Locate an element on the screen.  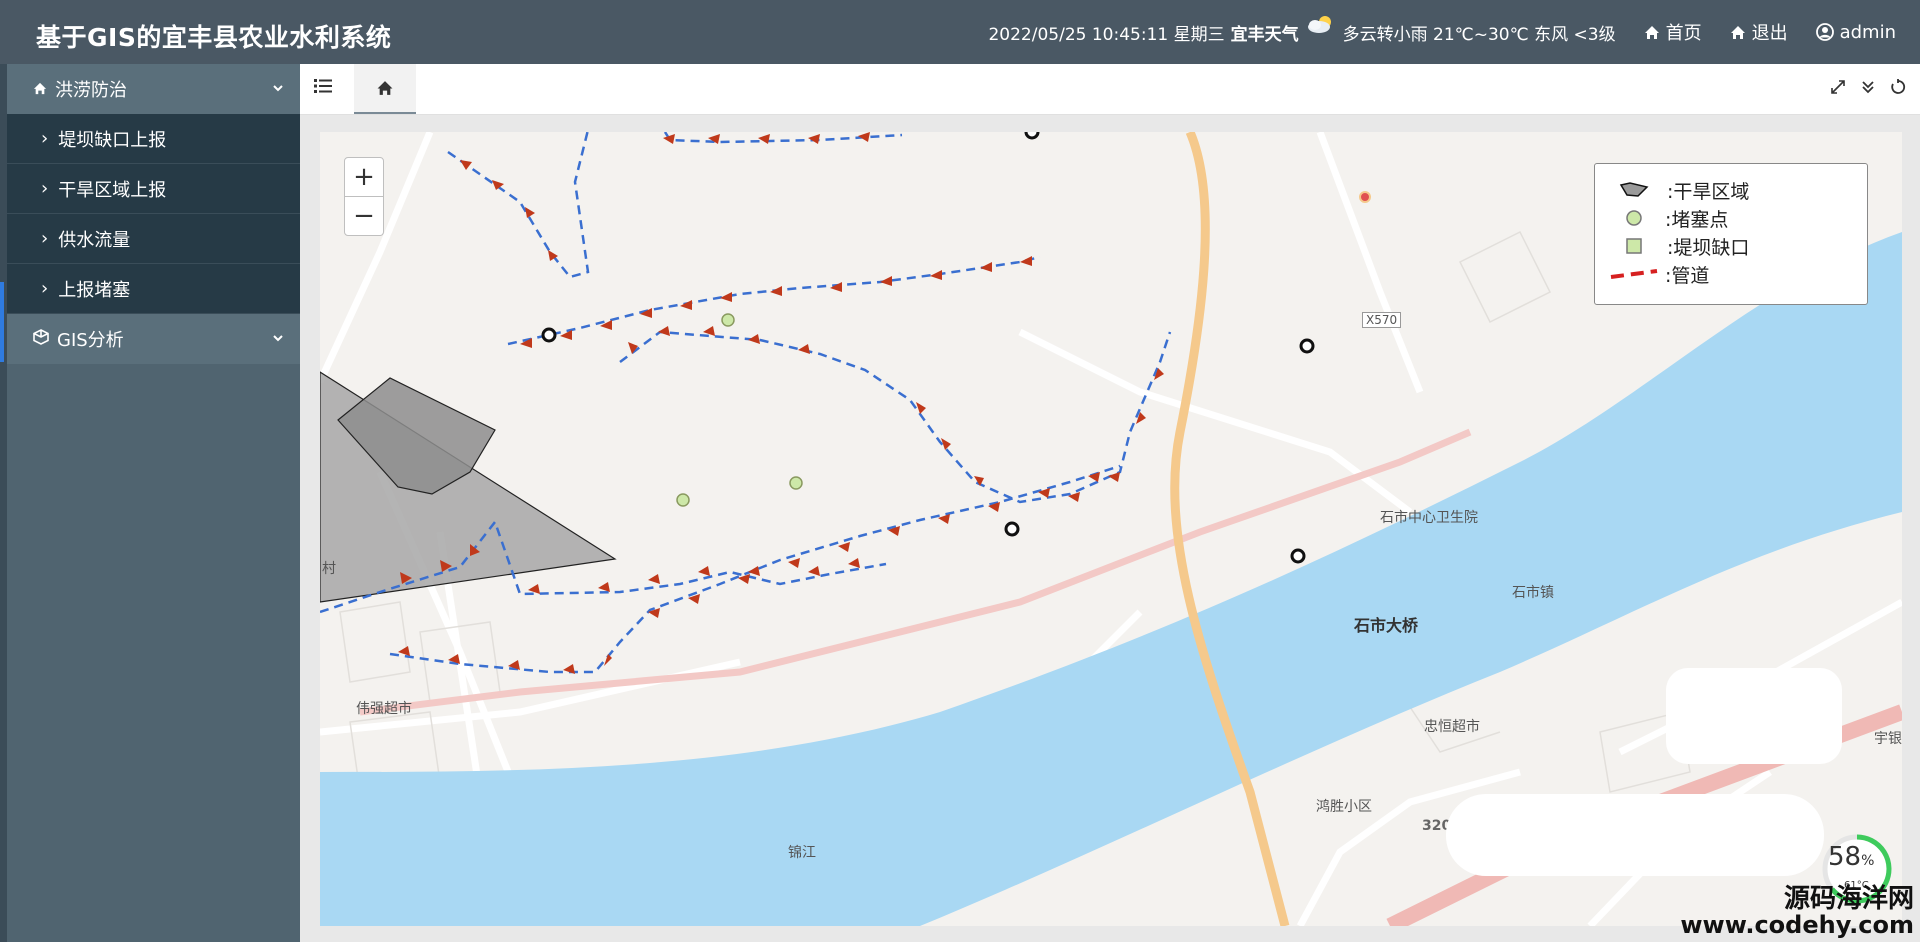
map-legend: :干旱区域 :堵塞点 :堤坝缺口 :管道 is located at coordinates (1731, 234).